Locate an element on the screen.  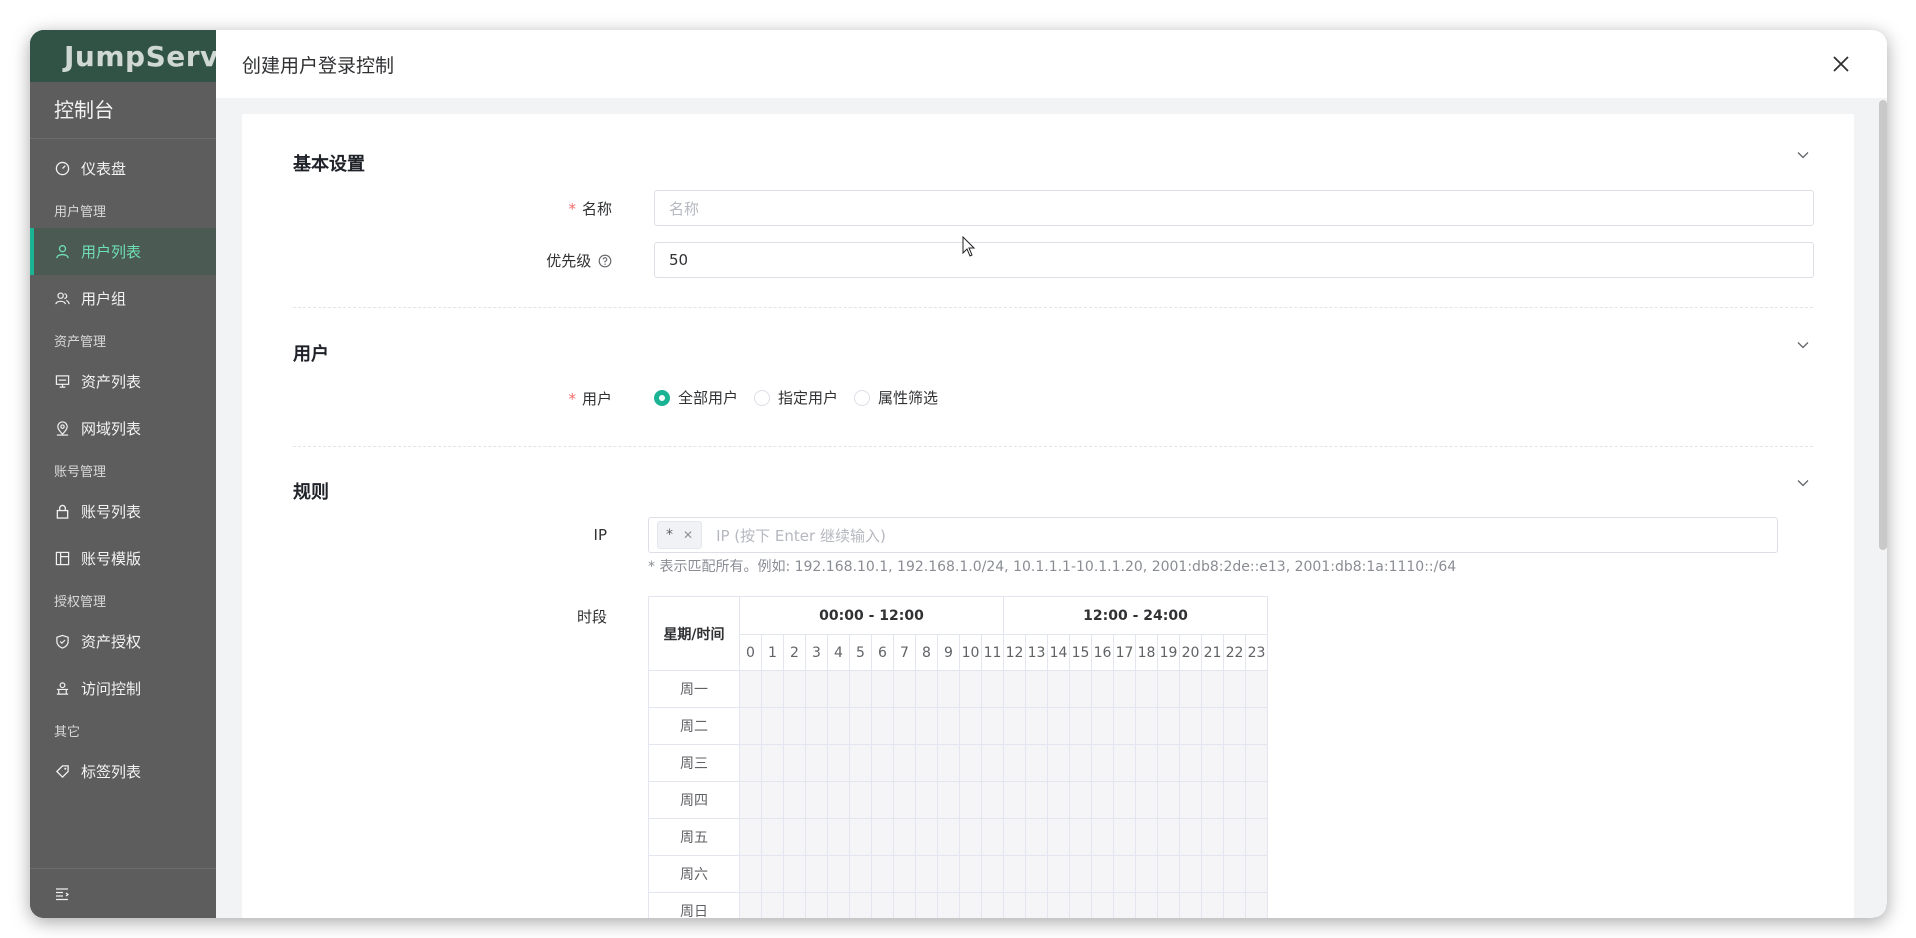
sidebar-collapse-button is located at coordinates (123, 893).